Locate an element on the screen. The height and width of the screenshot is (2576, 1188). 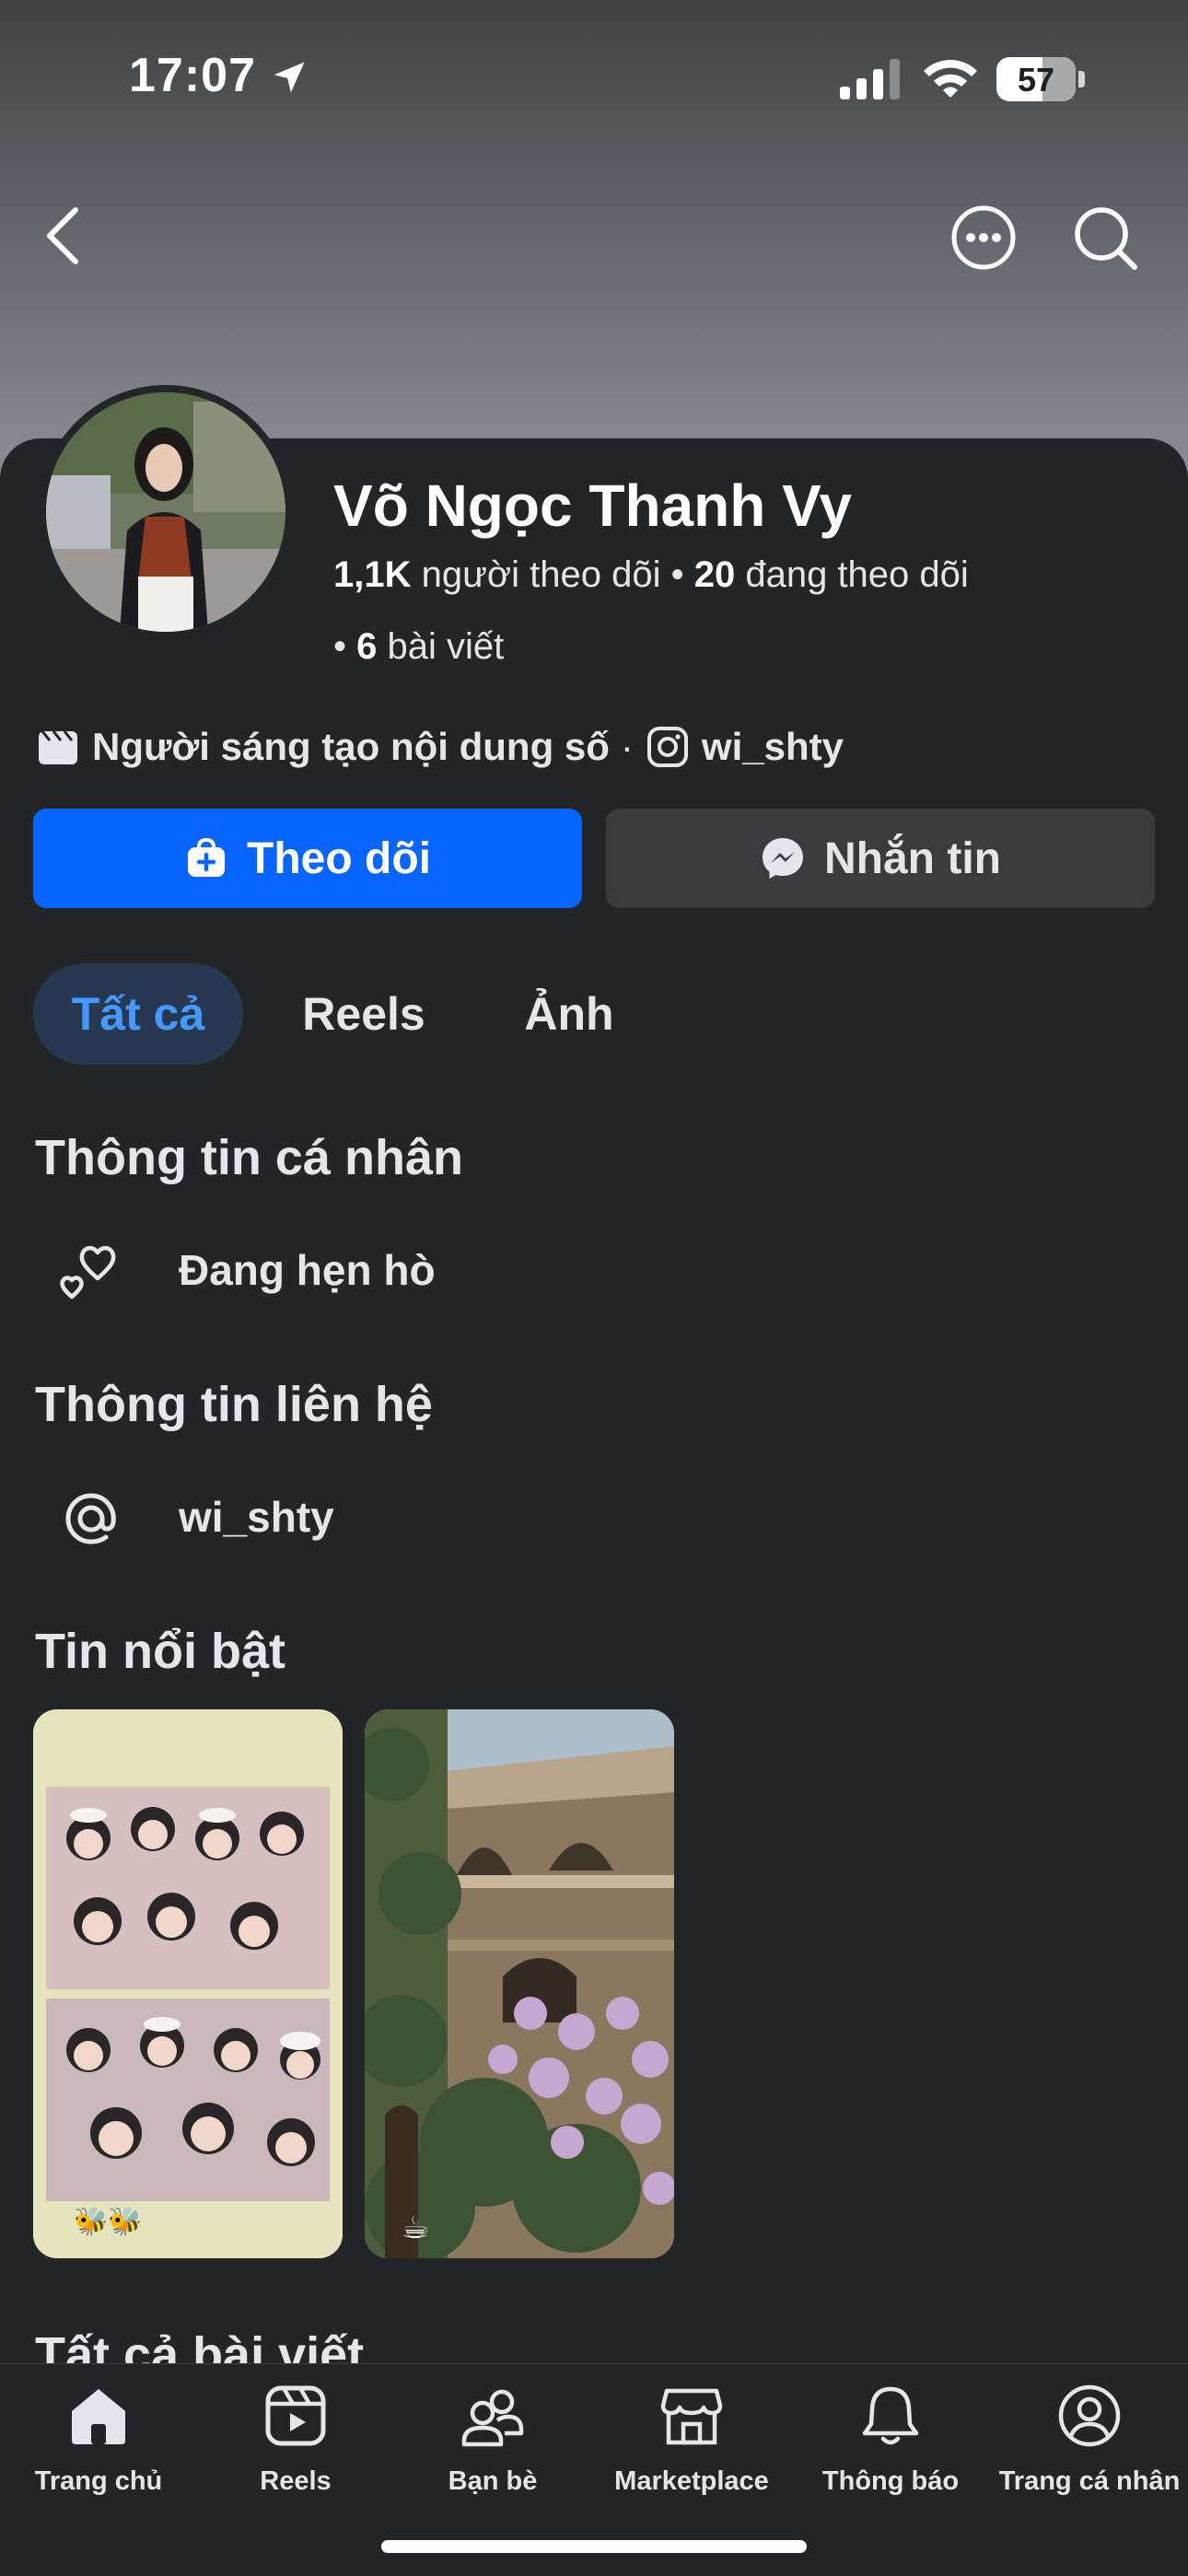
tab-profile: Trang cá nhân is located at coordinates (1089, 2441).